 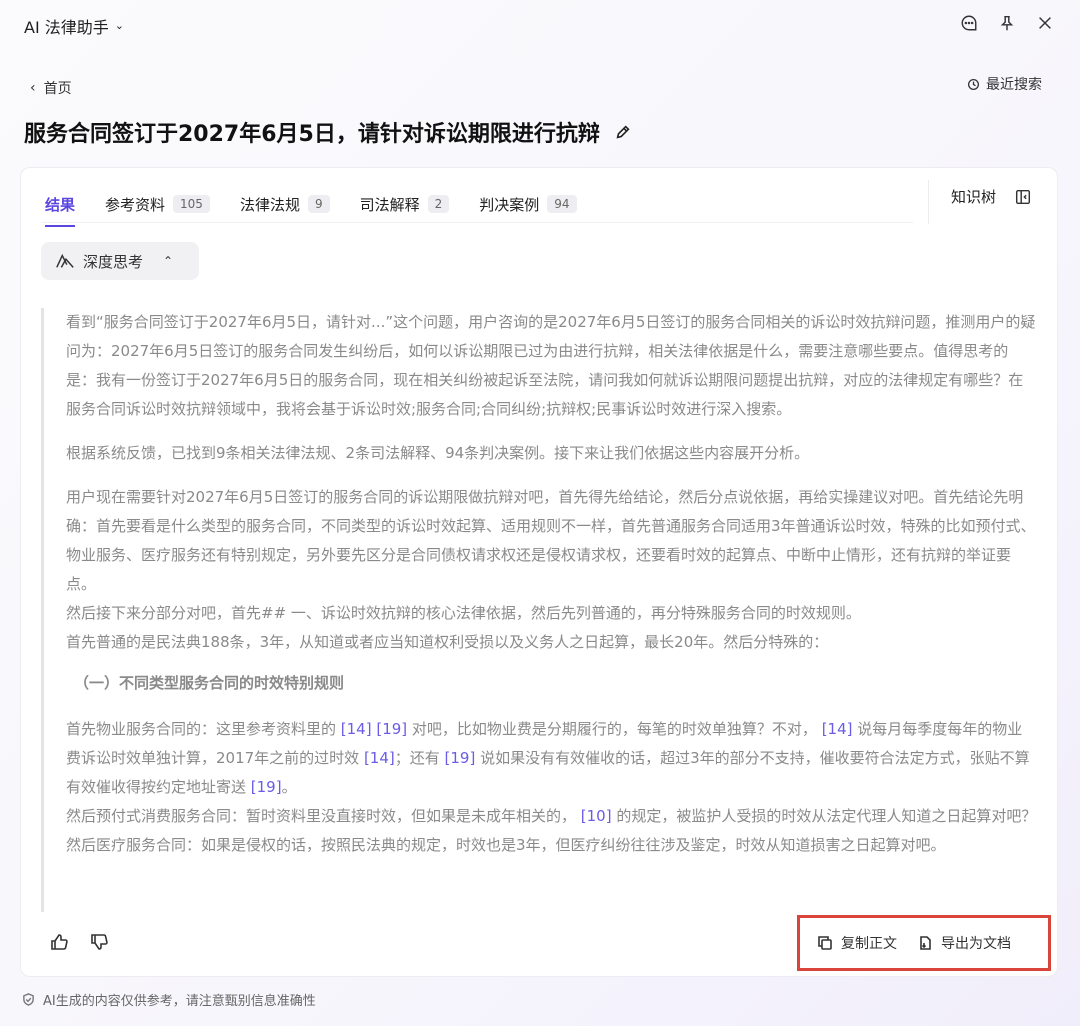 What do you see at coordinates (562, 204) in the screenshot?
I see `count-badge: 94` at bounding box center [562, 204].